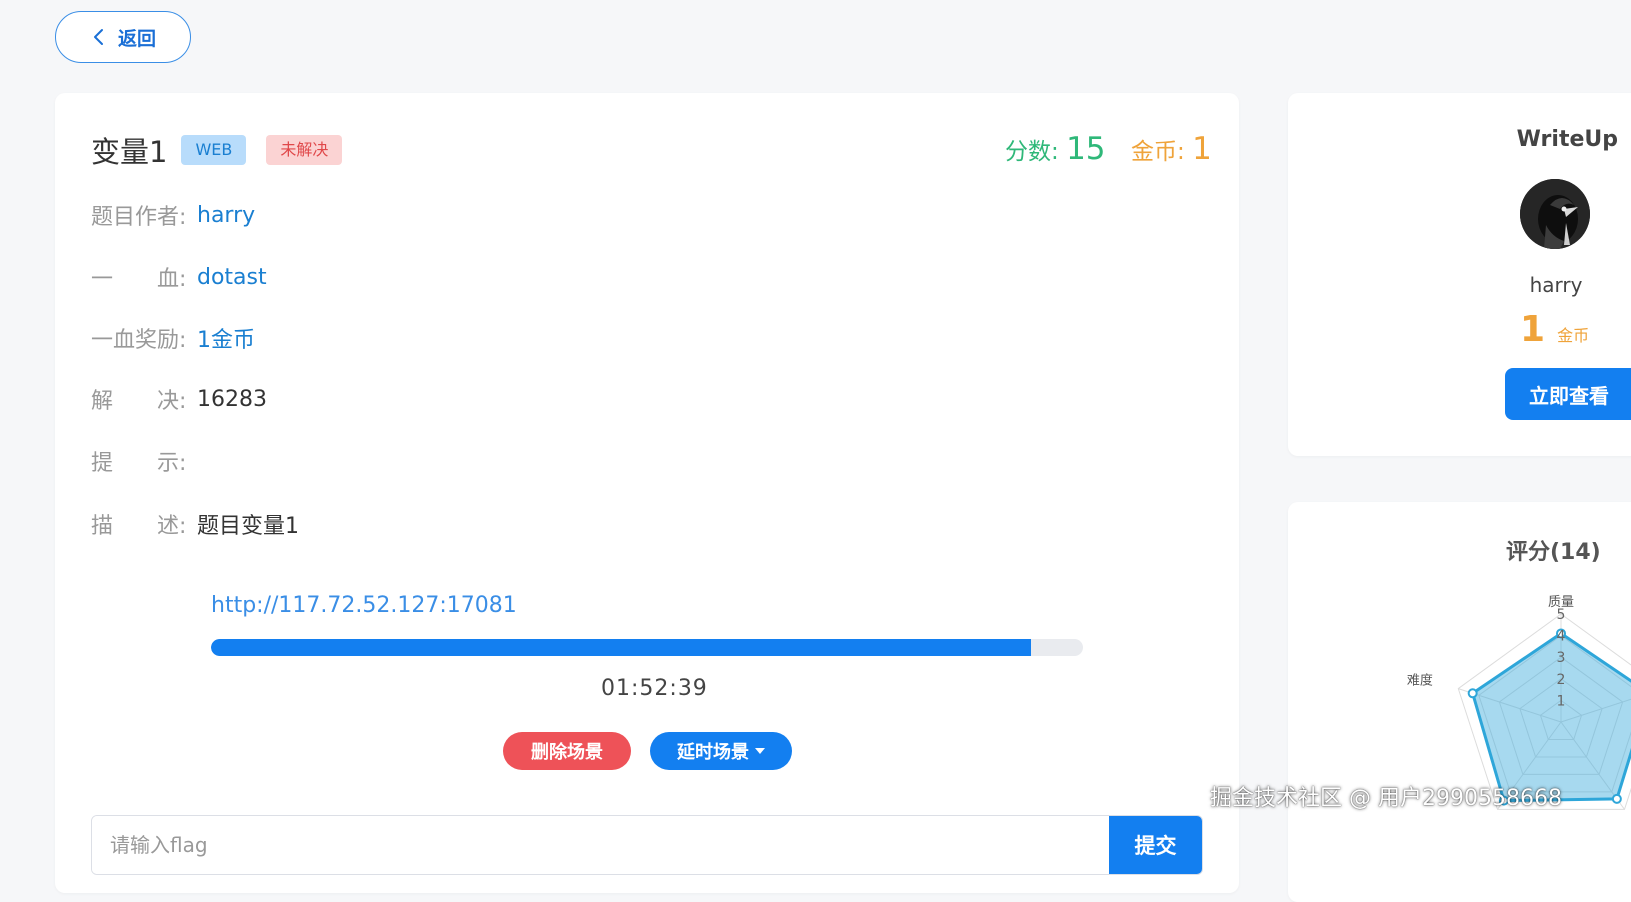  Describe the element at coordinates (1573, 335) in the screenshot. I see `writeup-price-unit: 金币` at that location.